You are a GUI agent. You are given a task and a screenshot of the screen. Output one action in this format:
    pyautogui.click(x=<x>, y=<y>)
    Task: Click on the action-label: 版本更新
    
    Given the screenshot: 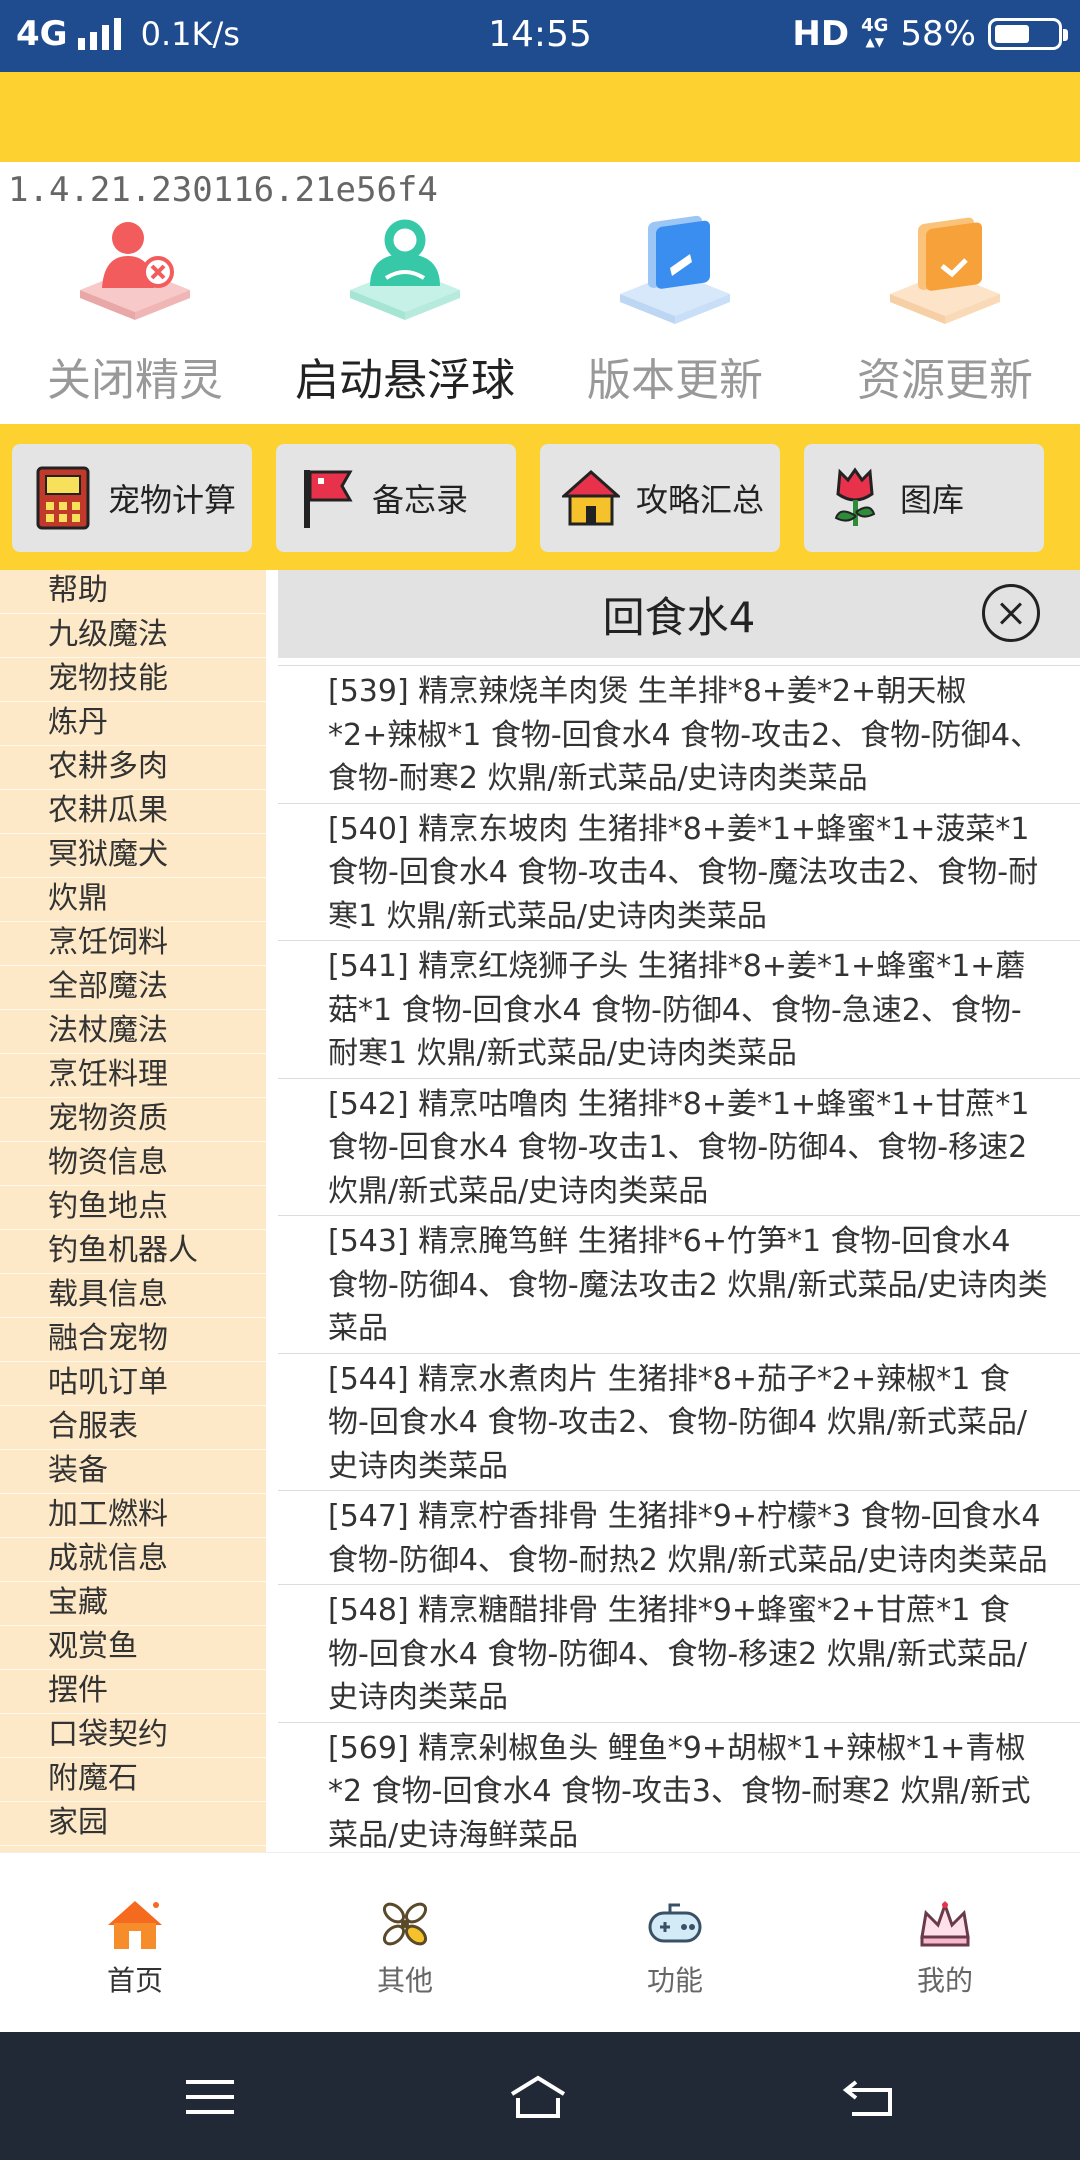 What is the action you would take?
    pyautogui.click(x=675, y=380)
    